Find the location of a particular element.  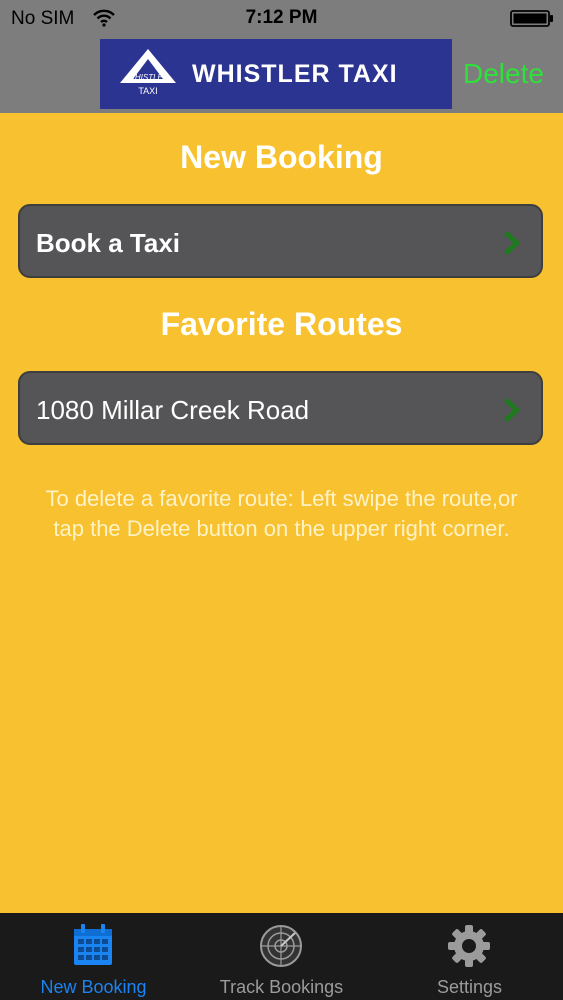

status-time: 7:12 PM is located at coordinates (281, 17).